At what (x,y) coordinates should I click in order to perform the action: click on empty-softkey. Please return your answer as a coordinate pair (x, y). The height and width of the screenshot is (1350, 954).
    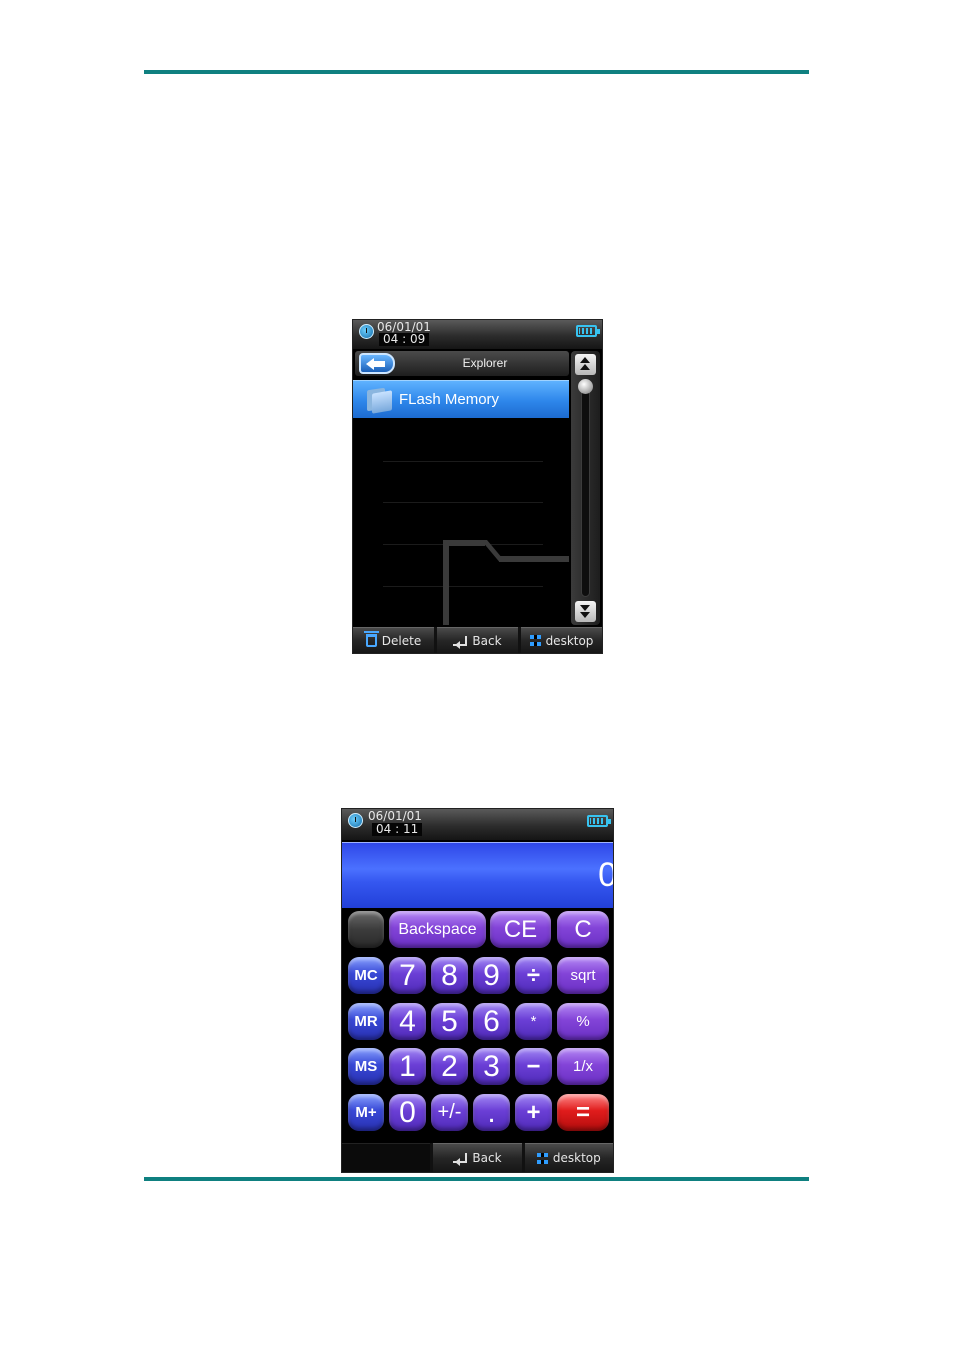
    Looking at the image, I should click on (386, 1157).